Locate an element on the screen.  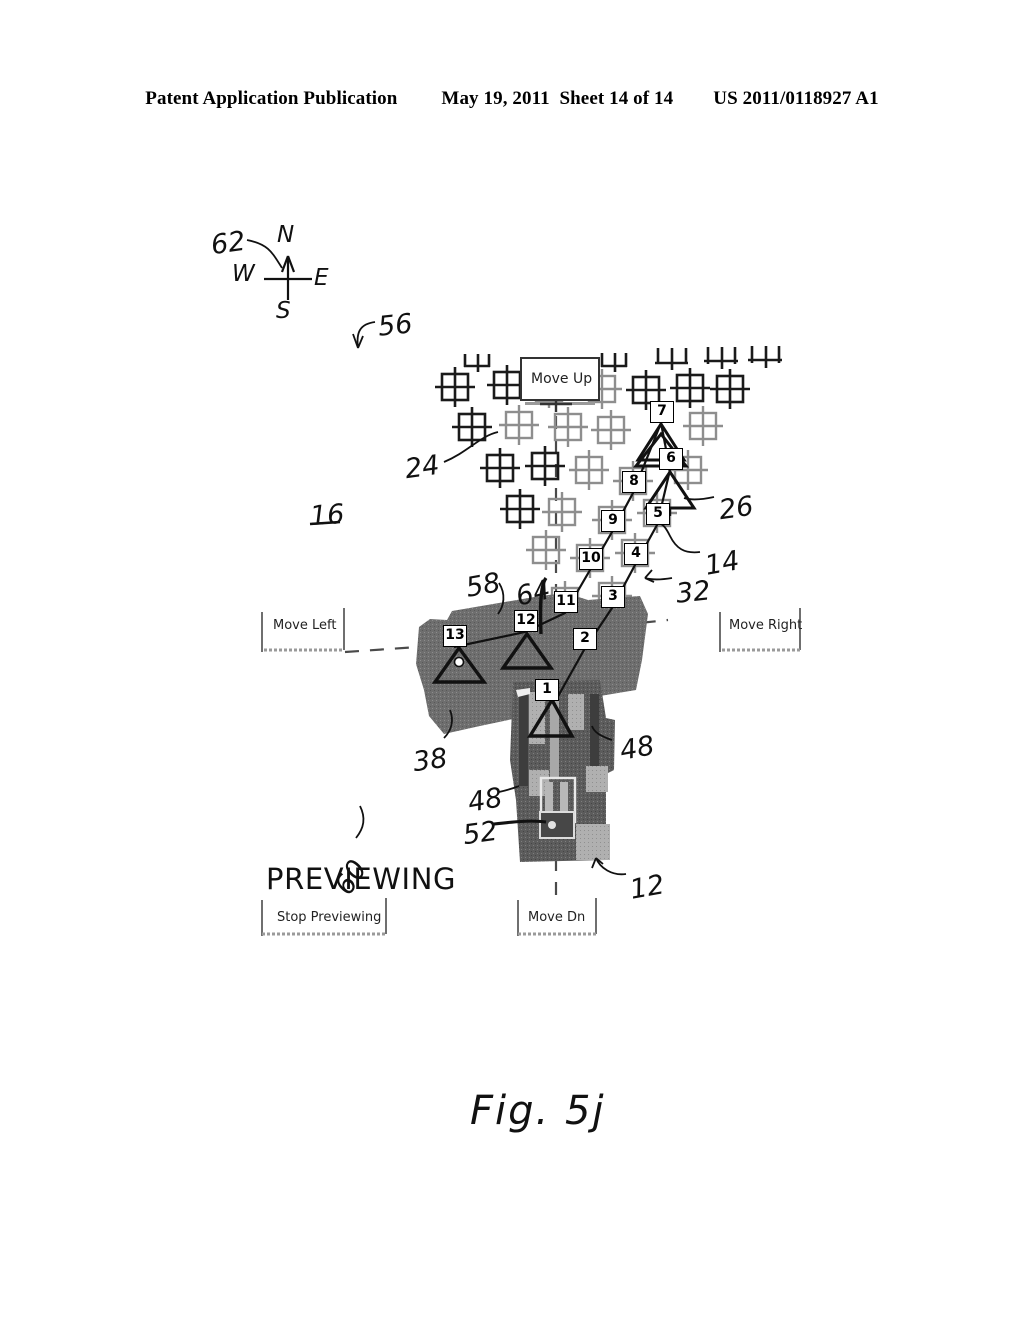
reference-numeral-56: 56 is located at coordinates (395, 325).